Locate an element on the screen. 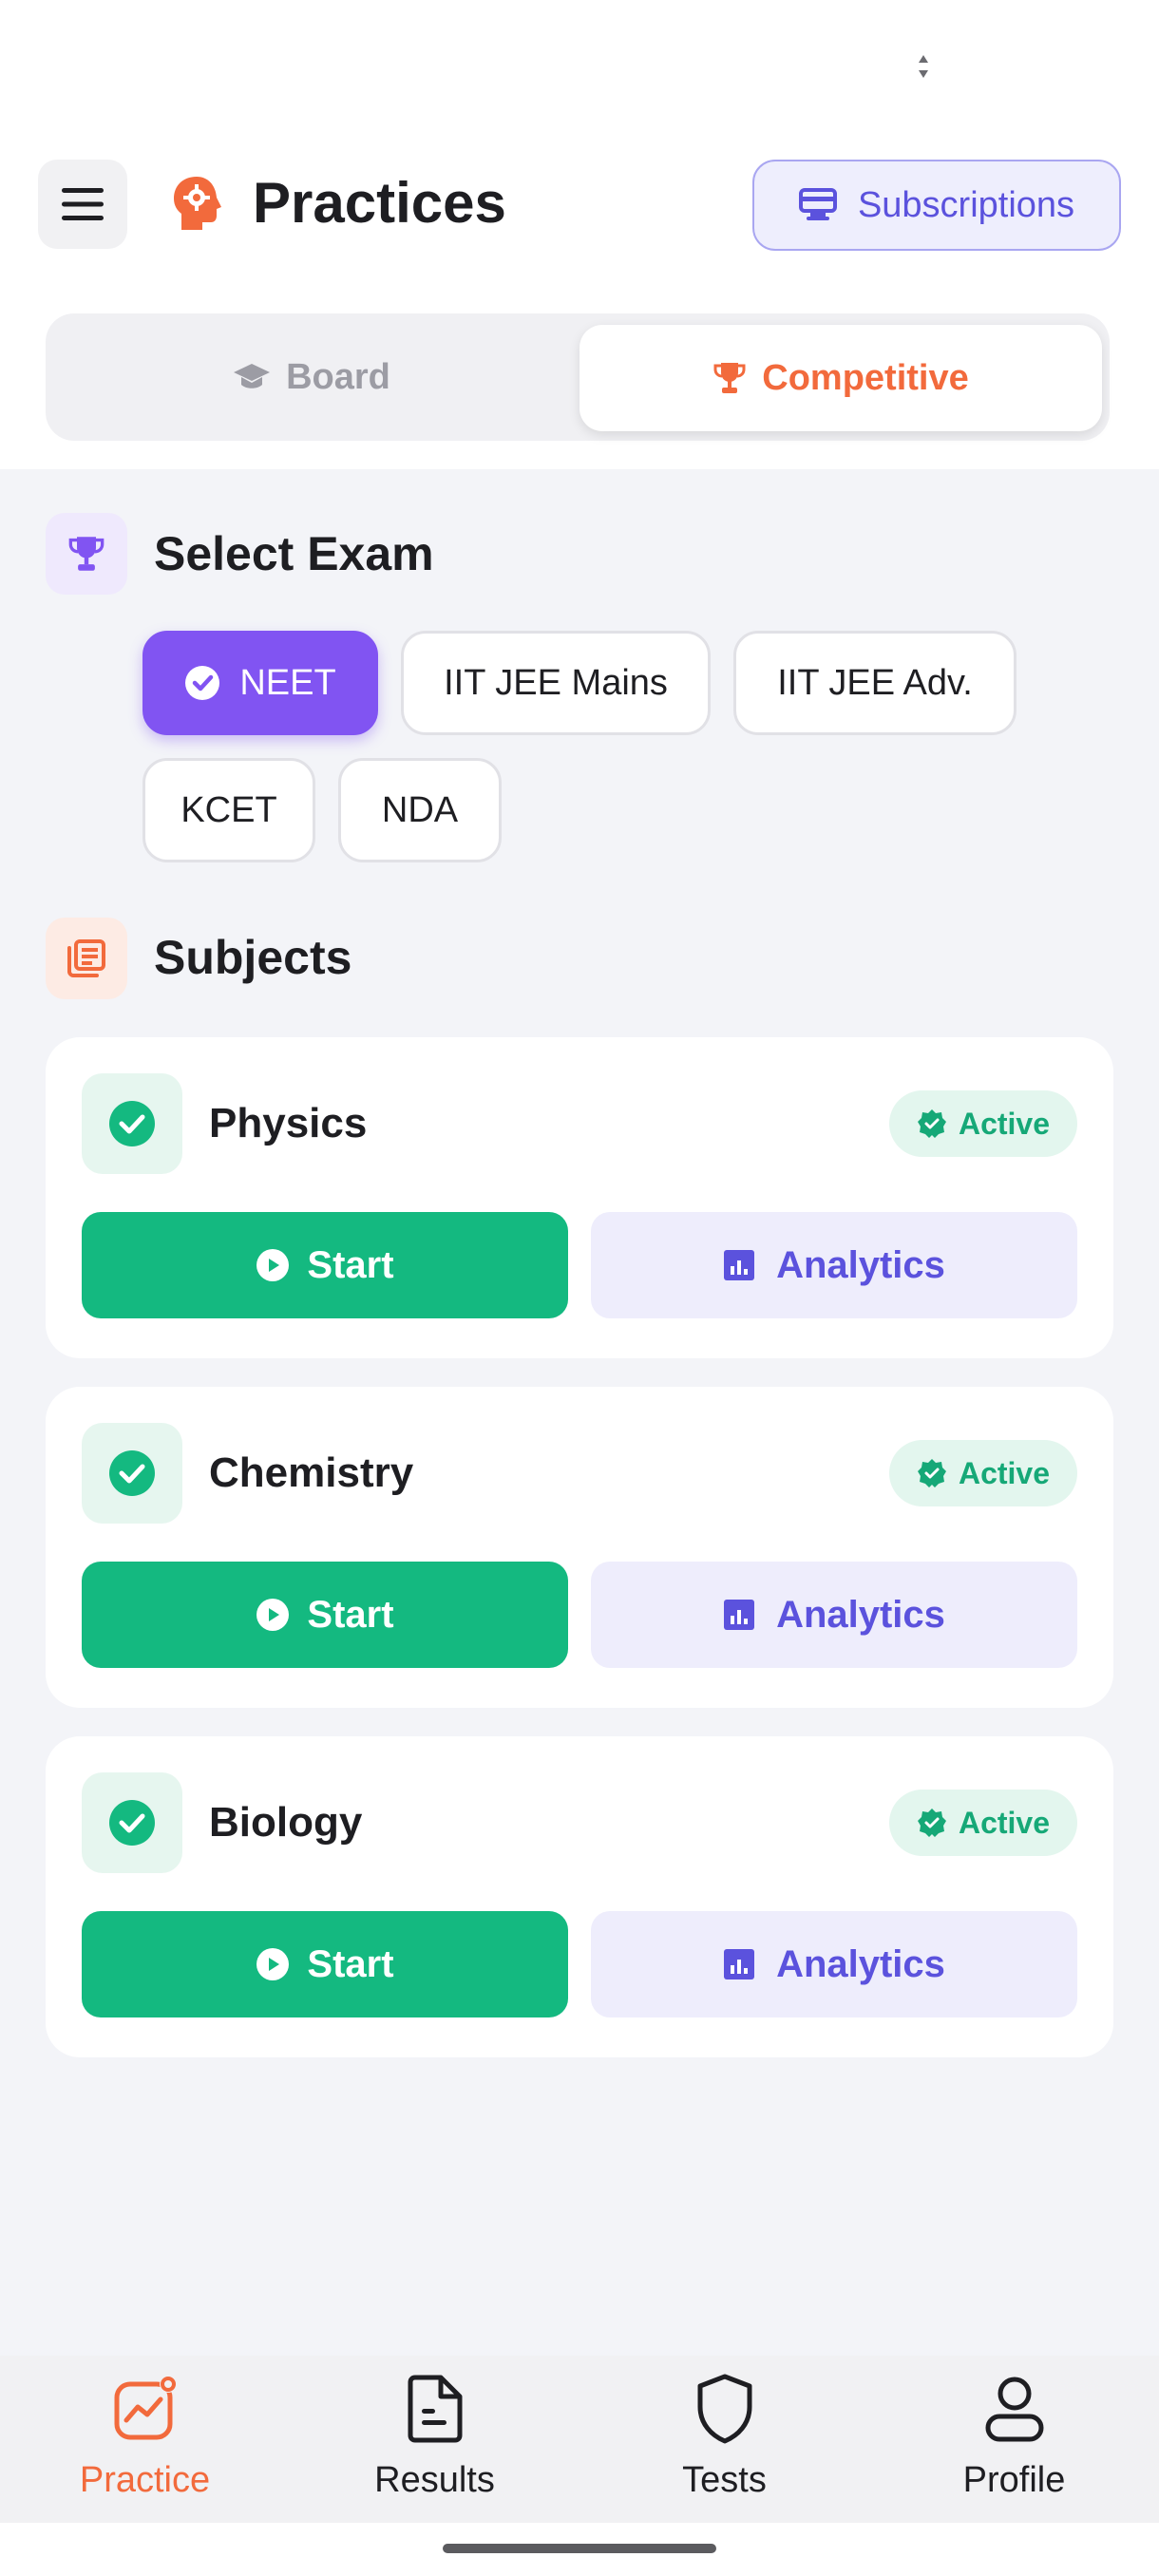  subject-name: Physics is located at coordinates (288, 1123).